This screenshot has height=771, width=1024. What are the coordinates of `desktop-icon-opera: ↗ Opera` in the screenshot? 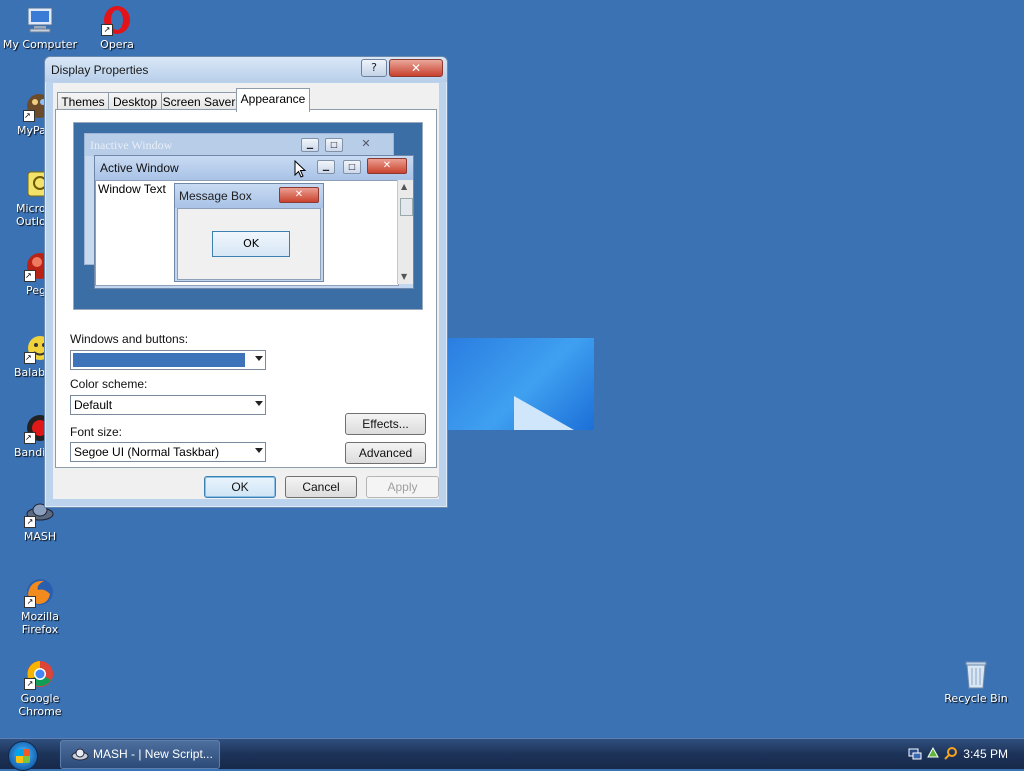 It's located at (117, 27).